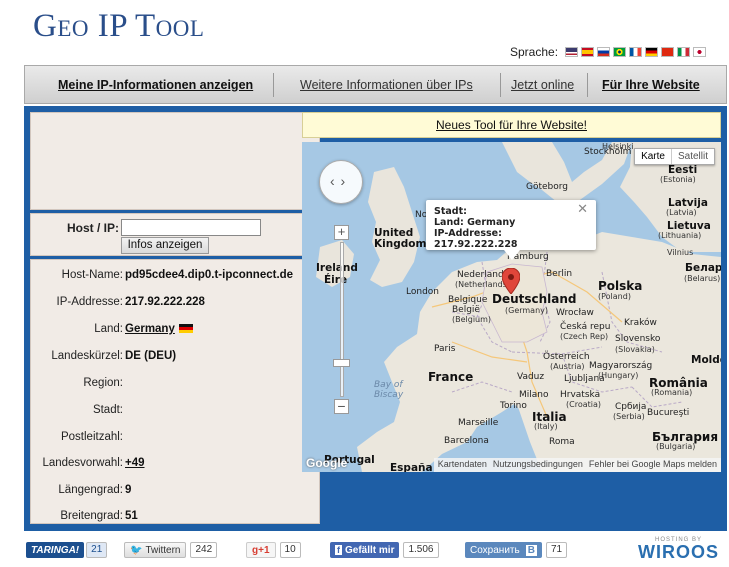  Describe the element at coordinates (462, 465) in the screenshot. I see `map-data-link: Kartendaten` at that location.